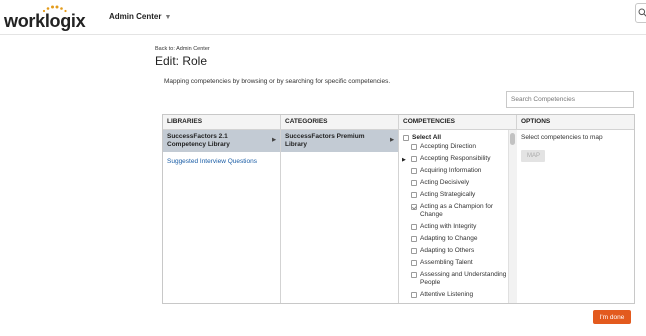 This screenshot has width=646, height=336. I want to click on competency-item: Attentive Listening, so click(453, 295).